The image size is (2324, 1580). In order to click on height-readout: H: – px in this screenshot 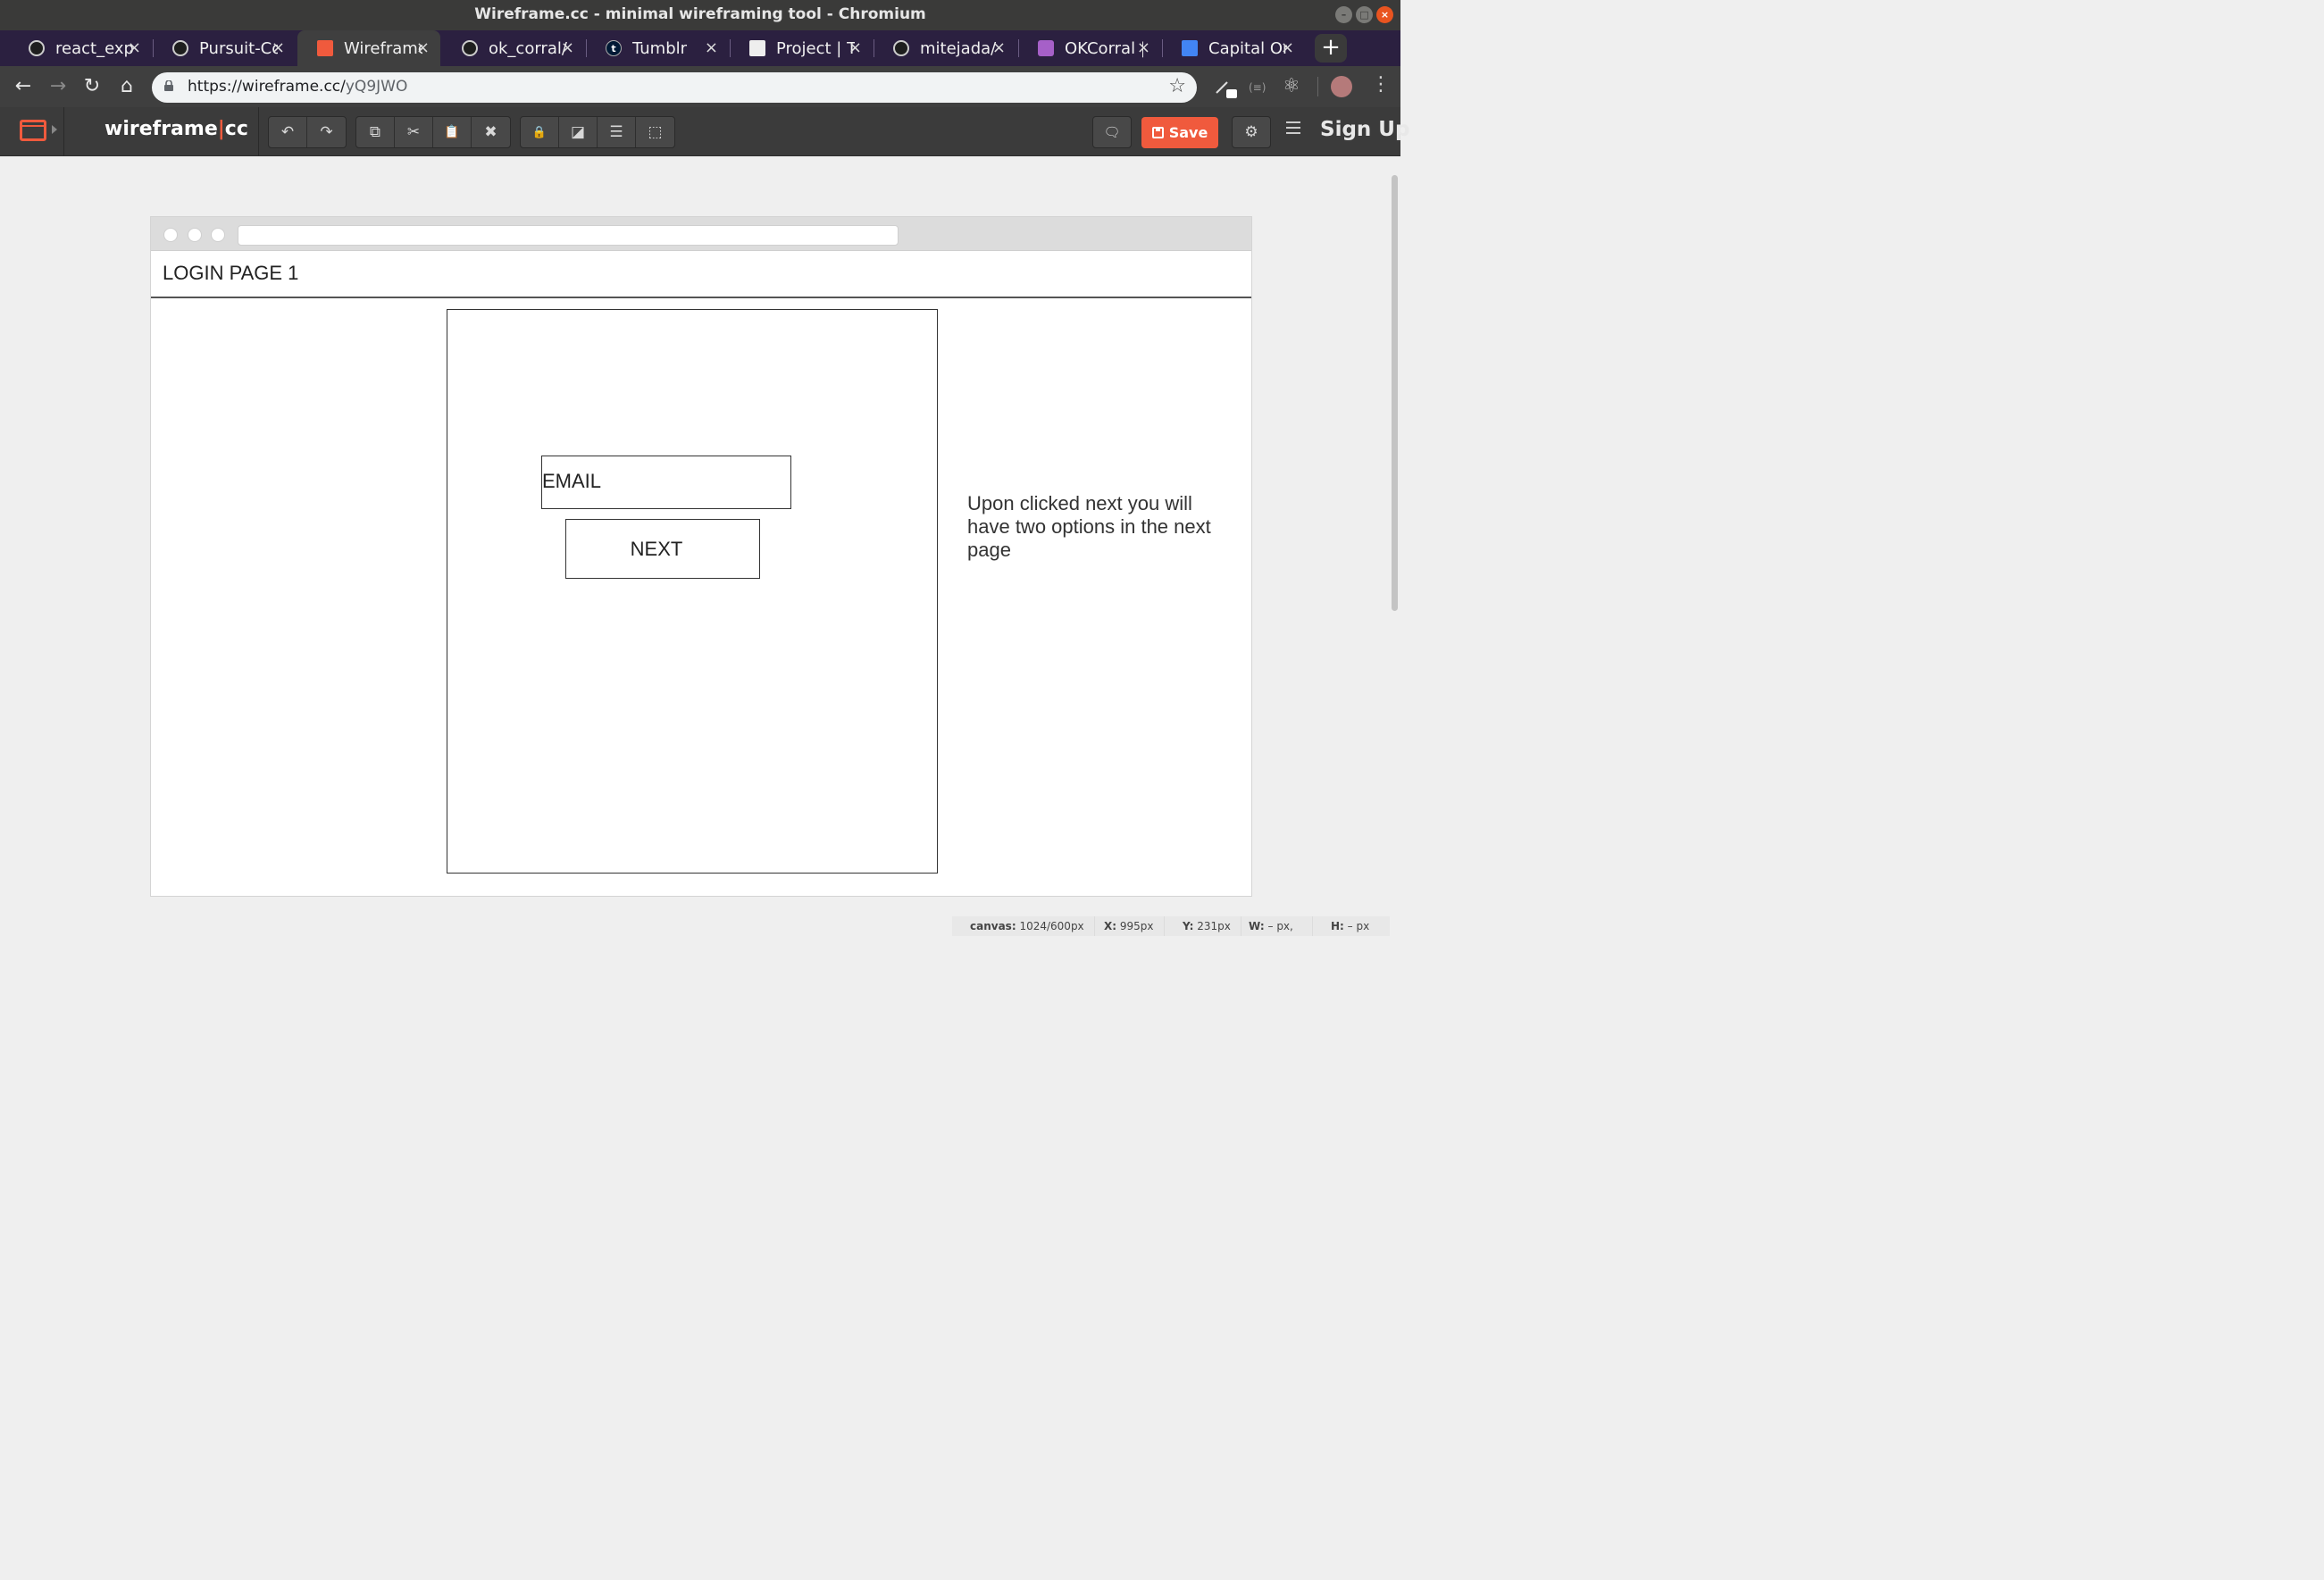, I will do `click(1351, 926)`.